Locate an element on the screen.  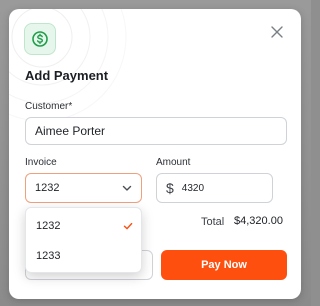
invoice-option-1233: 1233 is located at coordinates (83, 256).